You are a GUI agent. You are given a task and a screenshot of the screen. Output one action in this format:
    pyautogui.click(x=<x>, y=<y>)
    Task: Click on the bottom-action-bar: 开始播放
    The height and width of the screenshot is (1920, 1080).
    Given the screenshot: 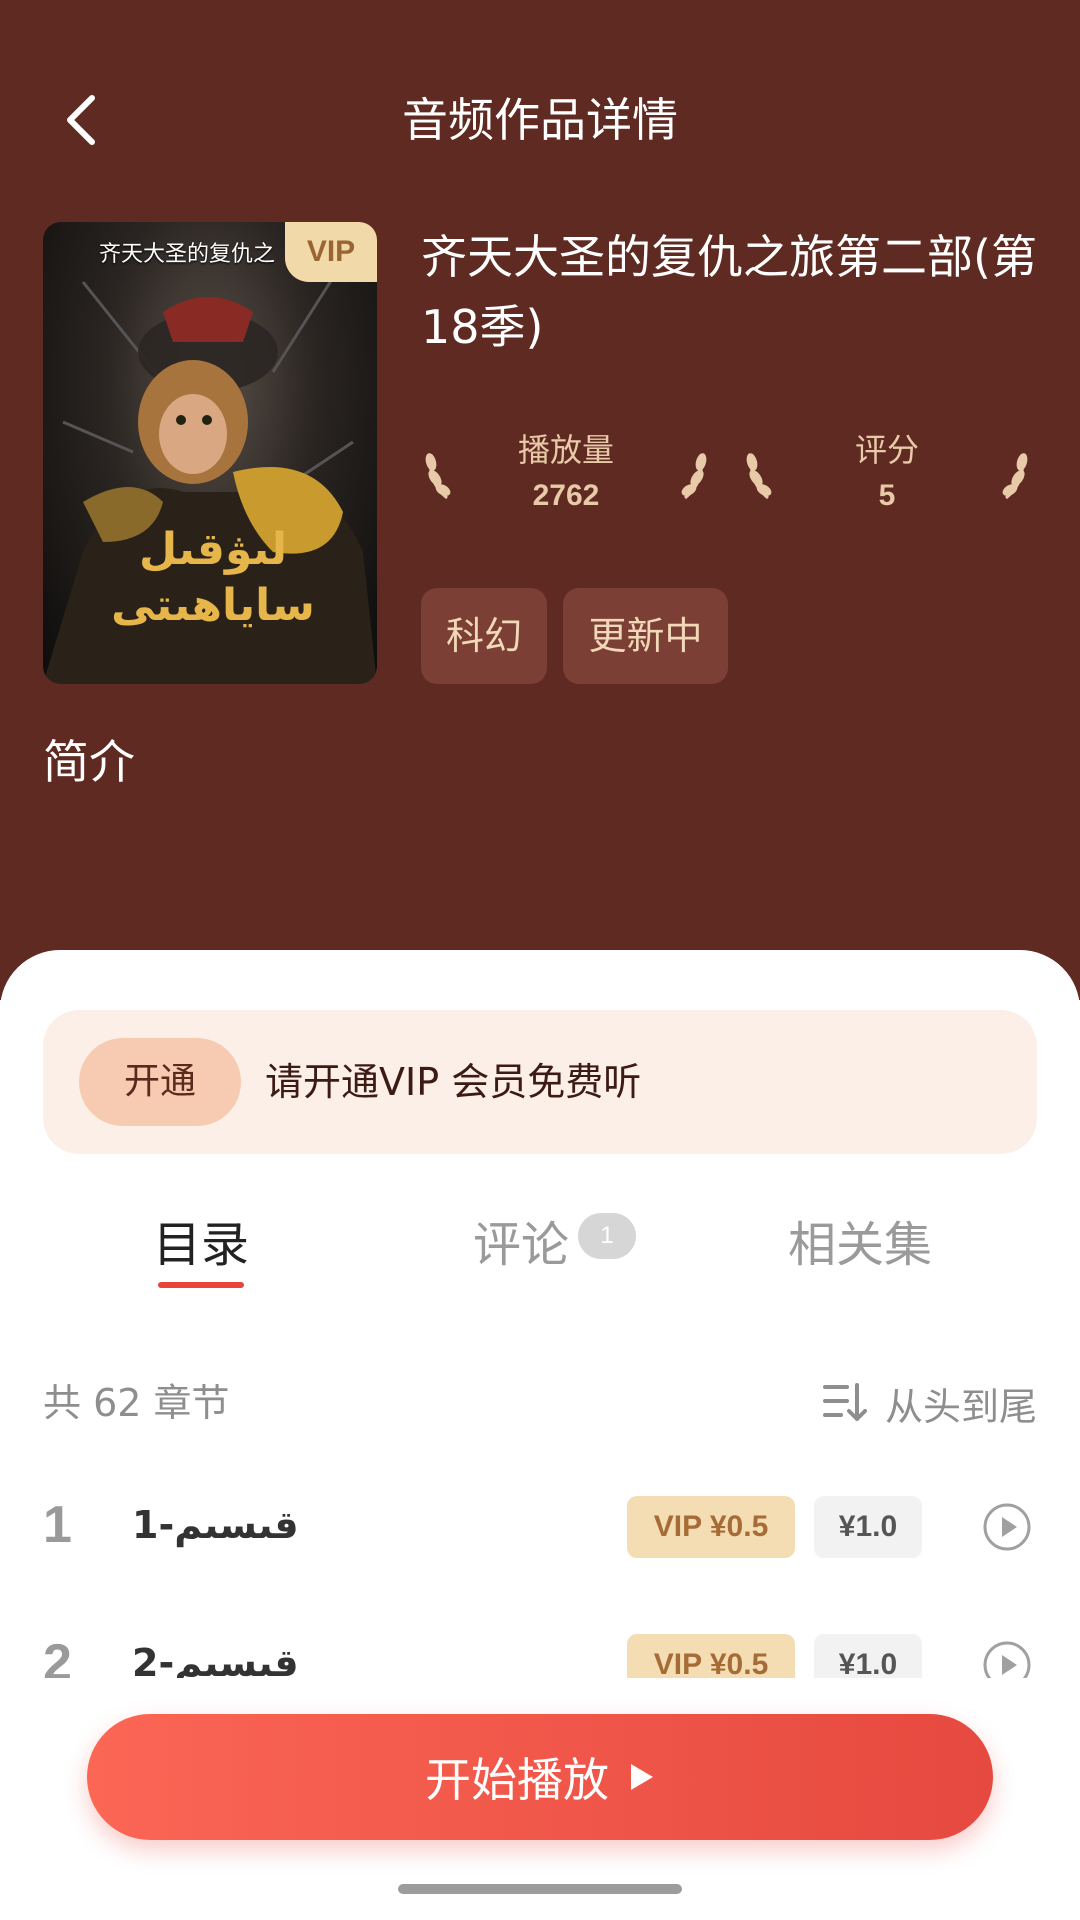 What is the action you would take?
    pyautogui.click(x=540, y=1799)
    